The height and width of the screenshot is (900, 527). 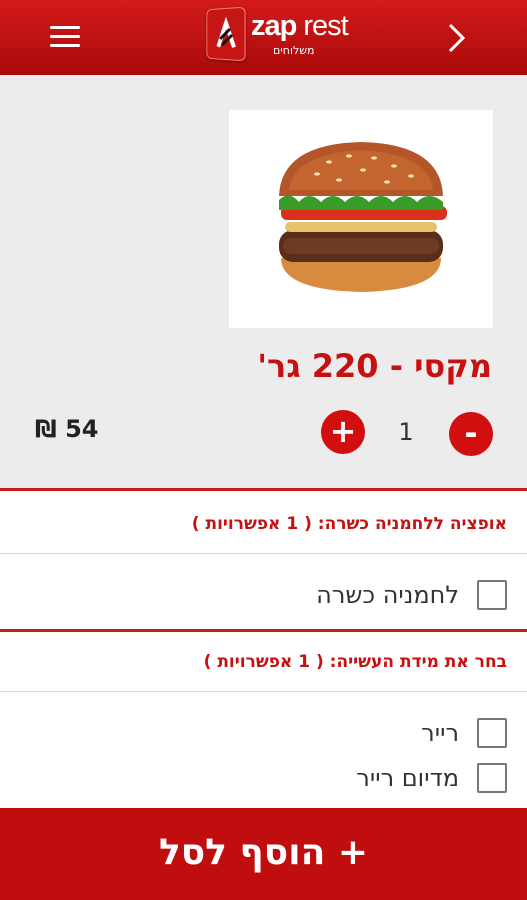 I want to click on increase-quantity-button: +, so click(x=343, y=432).